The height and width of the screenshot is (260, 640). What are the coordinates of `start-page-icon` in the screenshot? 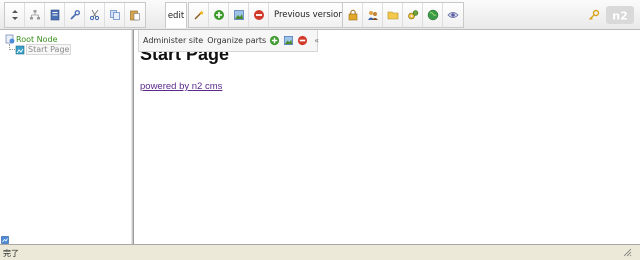 It's located at (20, 50).